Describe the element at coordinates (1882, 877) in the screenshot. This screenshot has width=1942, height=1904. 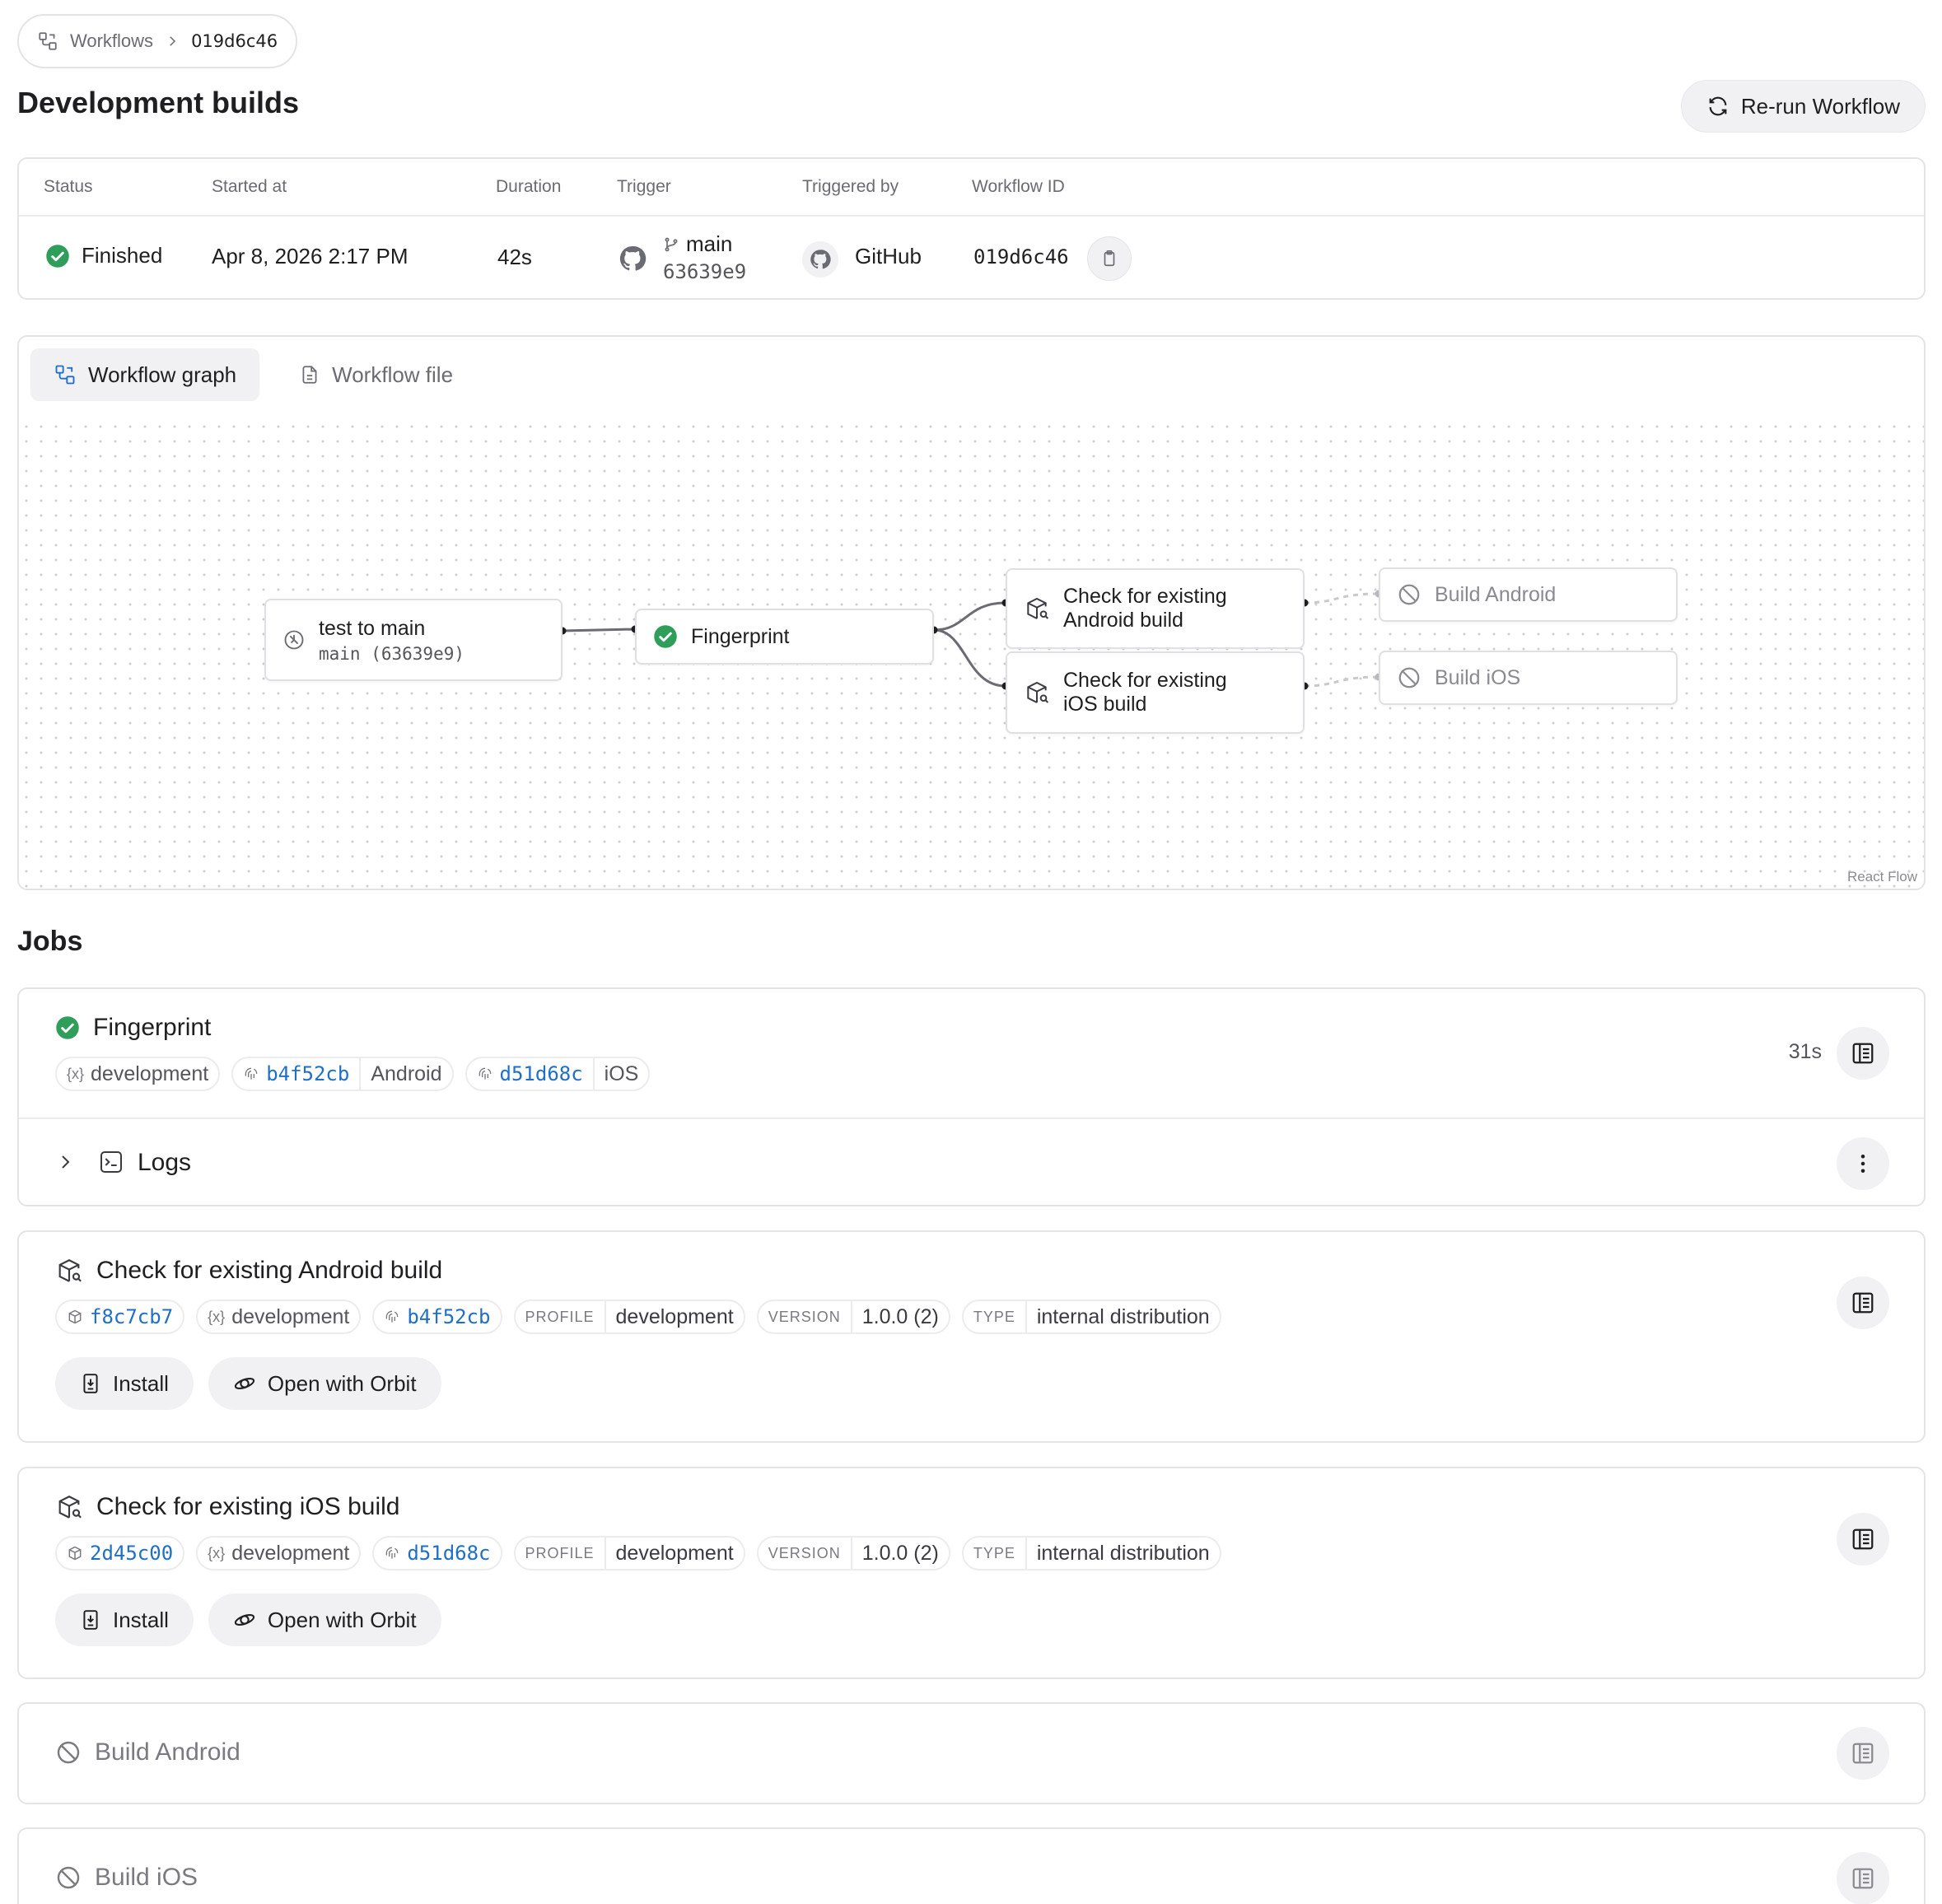
I see `react-flow-attribution: React Flow` at that location.